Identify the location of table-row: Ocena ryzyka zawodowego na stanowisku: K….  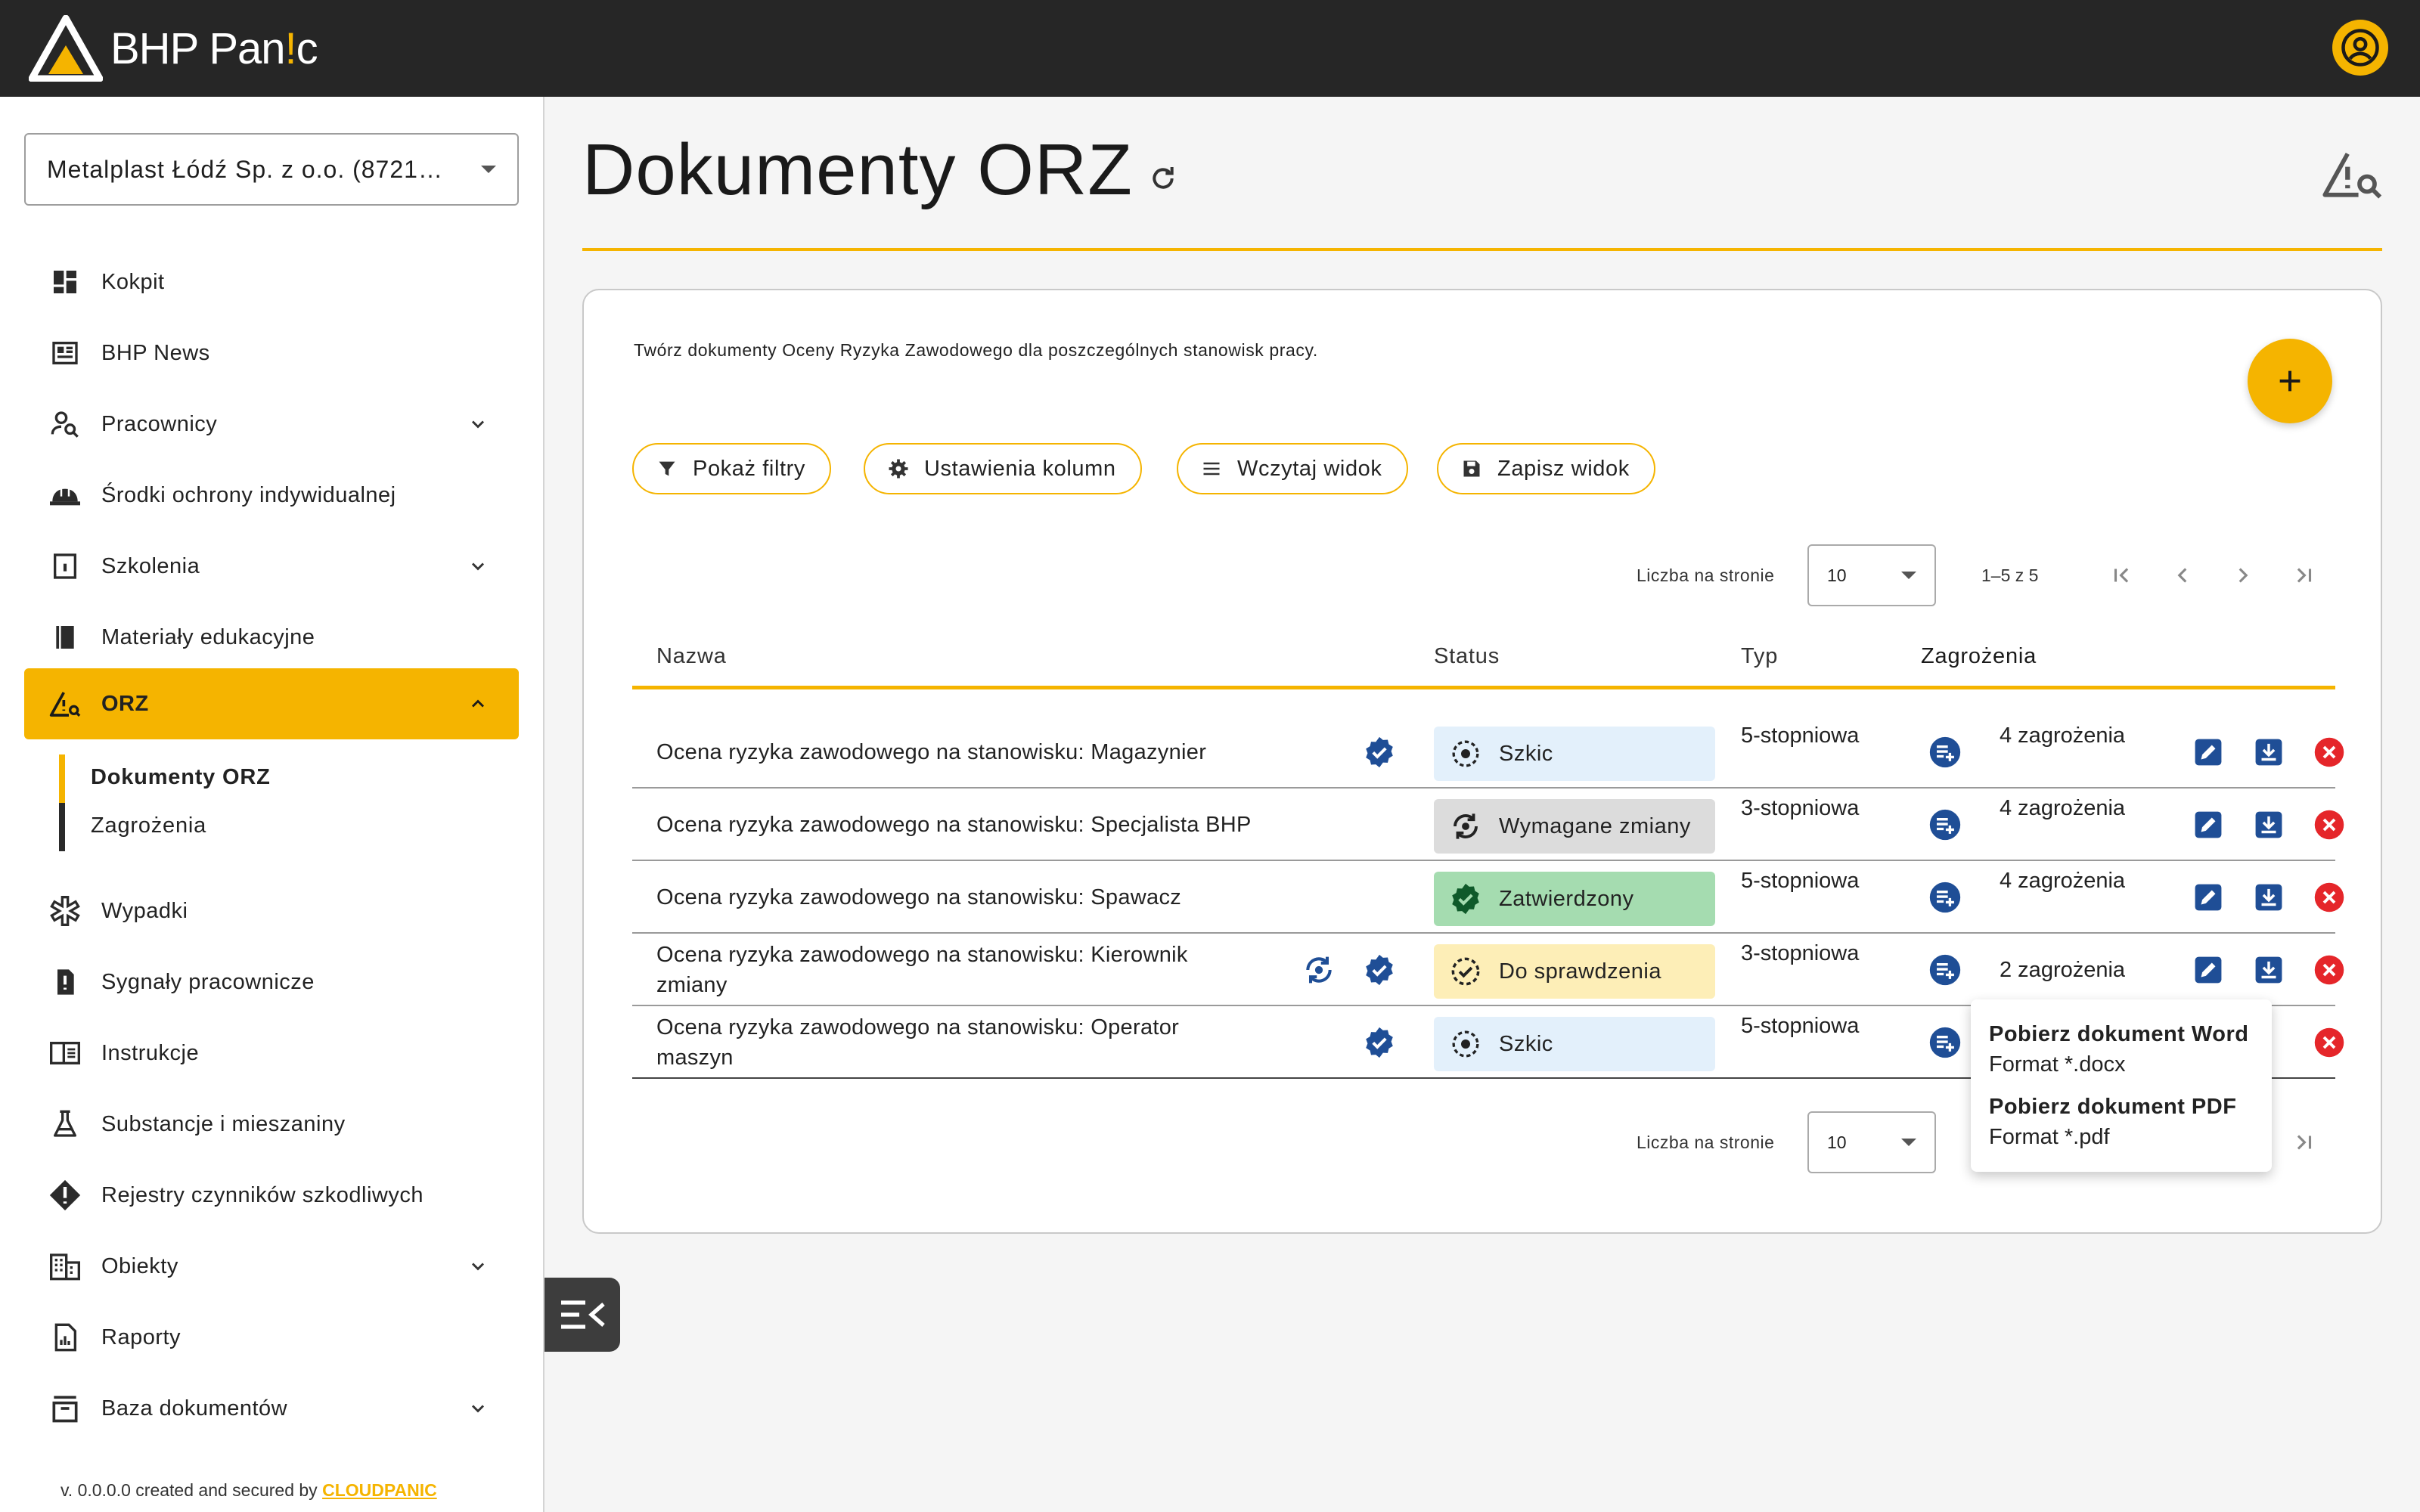
(1488, 970).